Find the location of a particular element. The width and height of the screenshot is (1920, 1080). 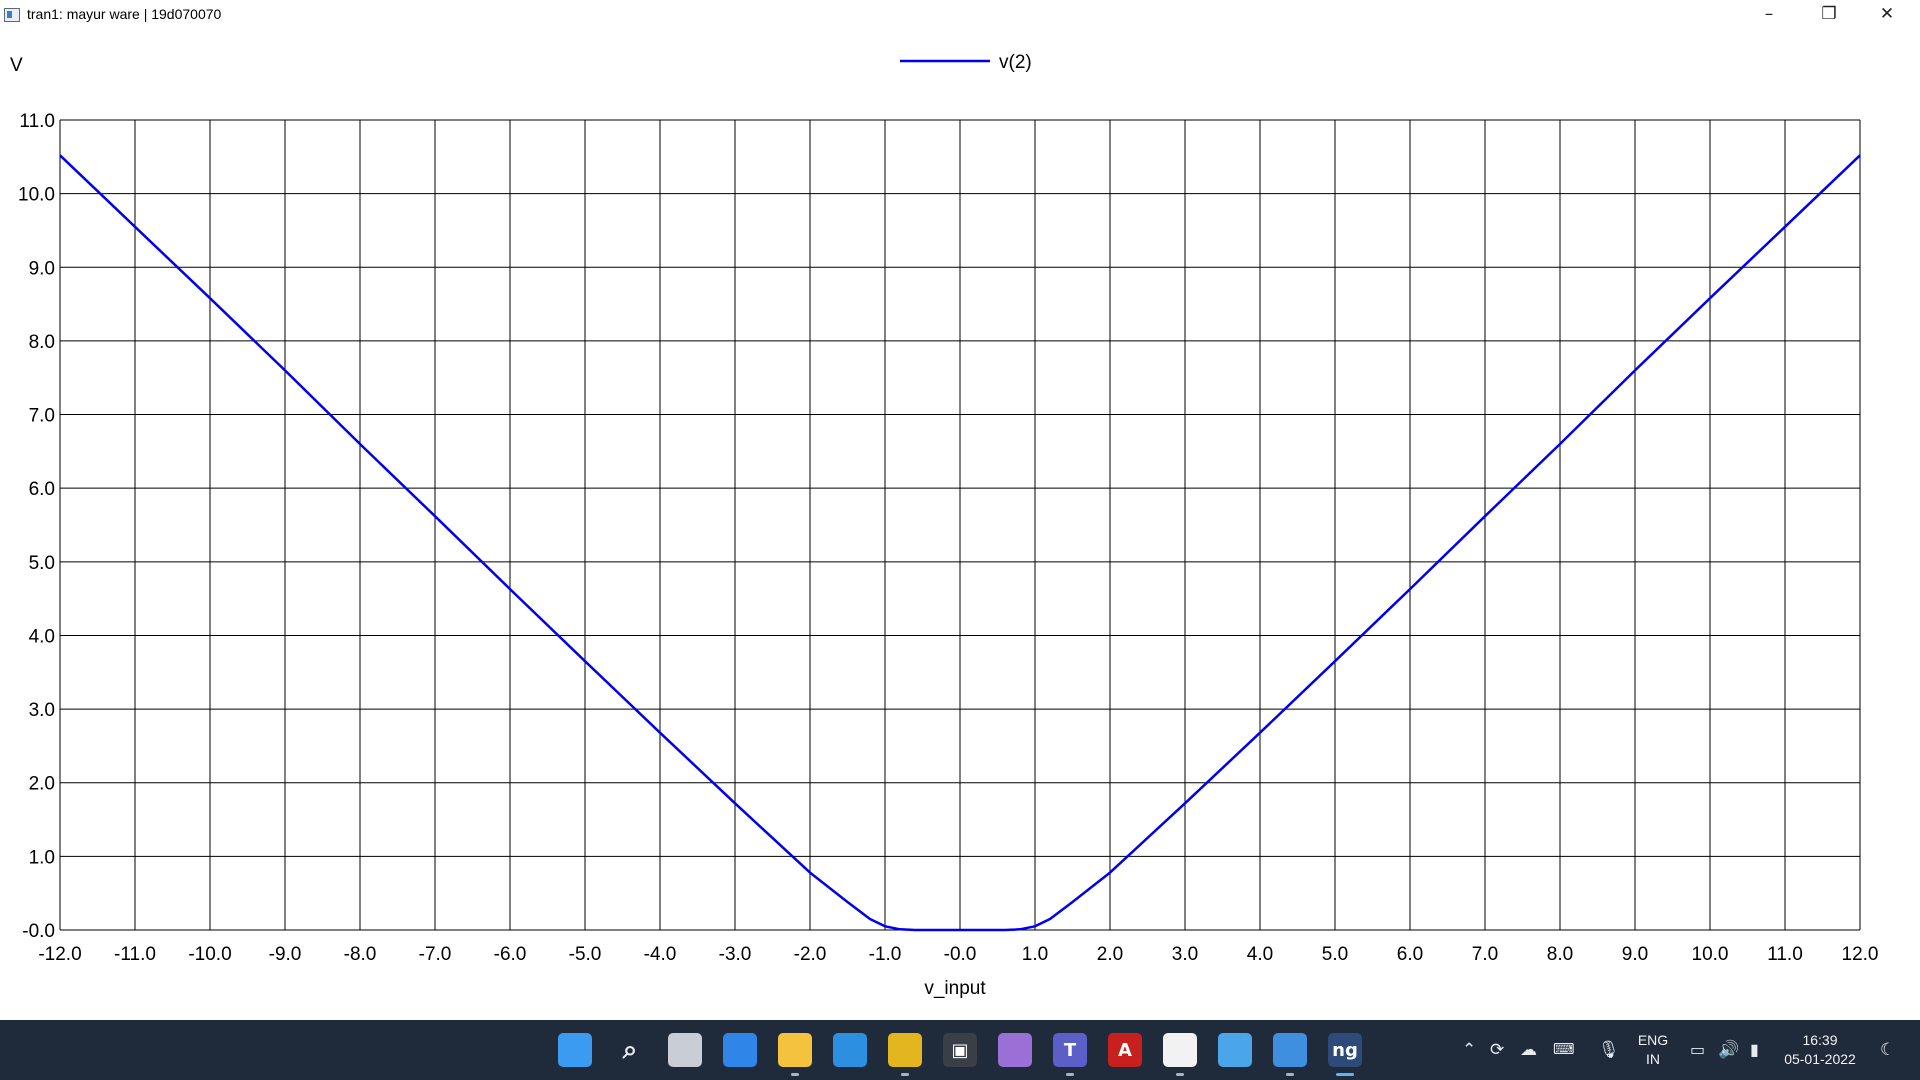

input-language-indicator: ENG IN is located at coordinates (1653, 1050).